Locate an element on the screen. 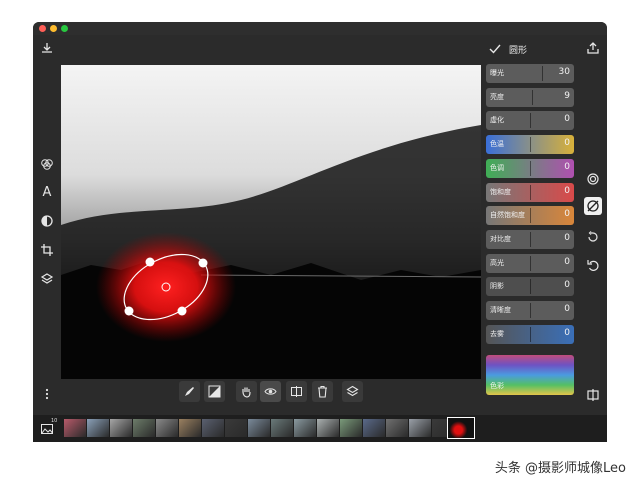 The image size is (640, 486). adjustment-slider: 曝光 30 is located at coordinates (530, 73).